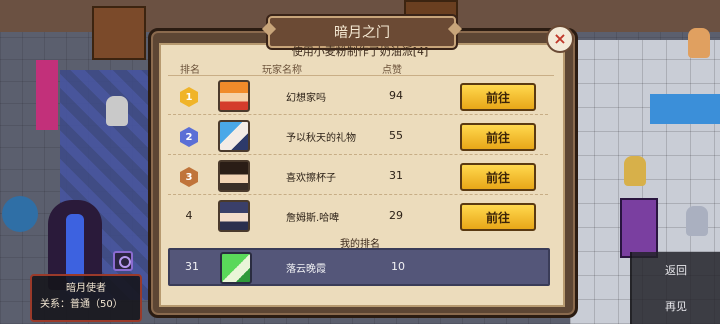  Describe the element at coordinates (635, 171) in the screenshot. I see `scene-npc-blonde` at that location.